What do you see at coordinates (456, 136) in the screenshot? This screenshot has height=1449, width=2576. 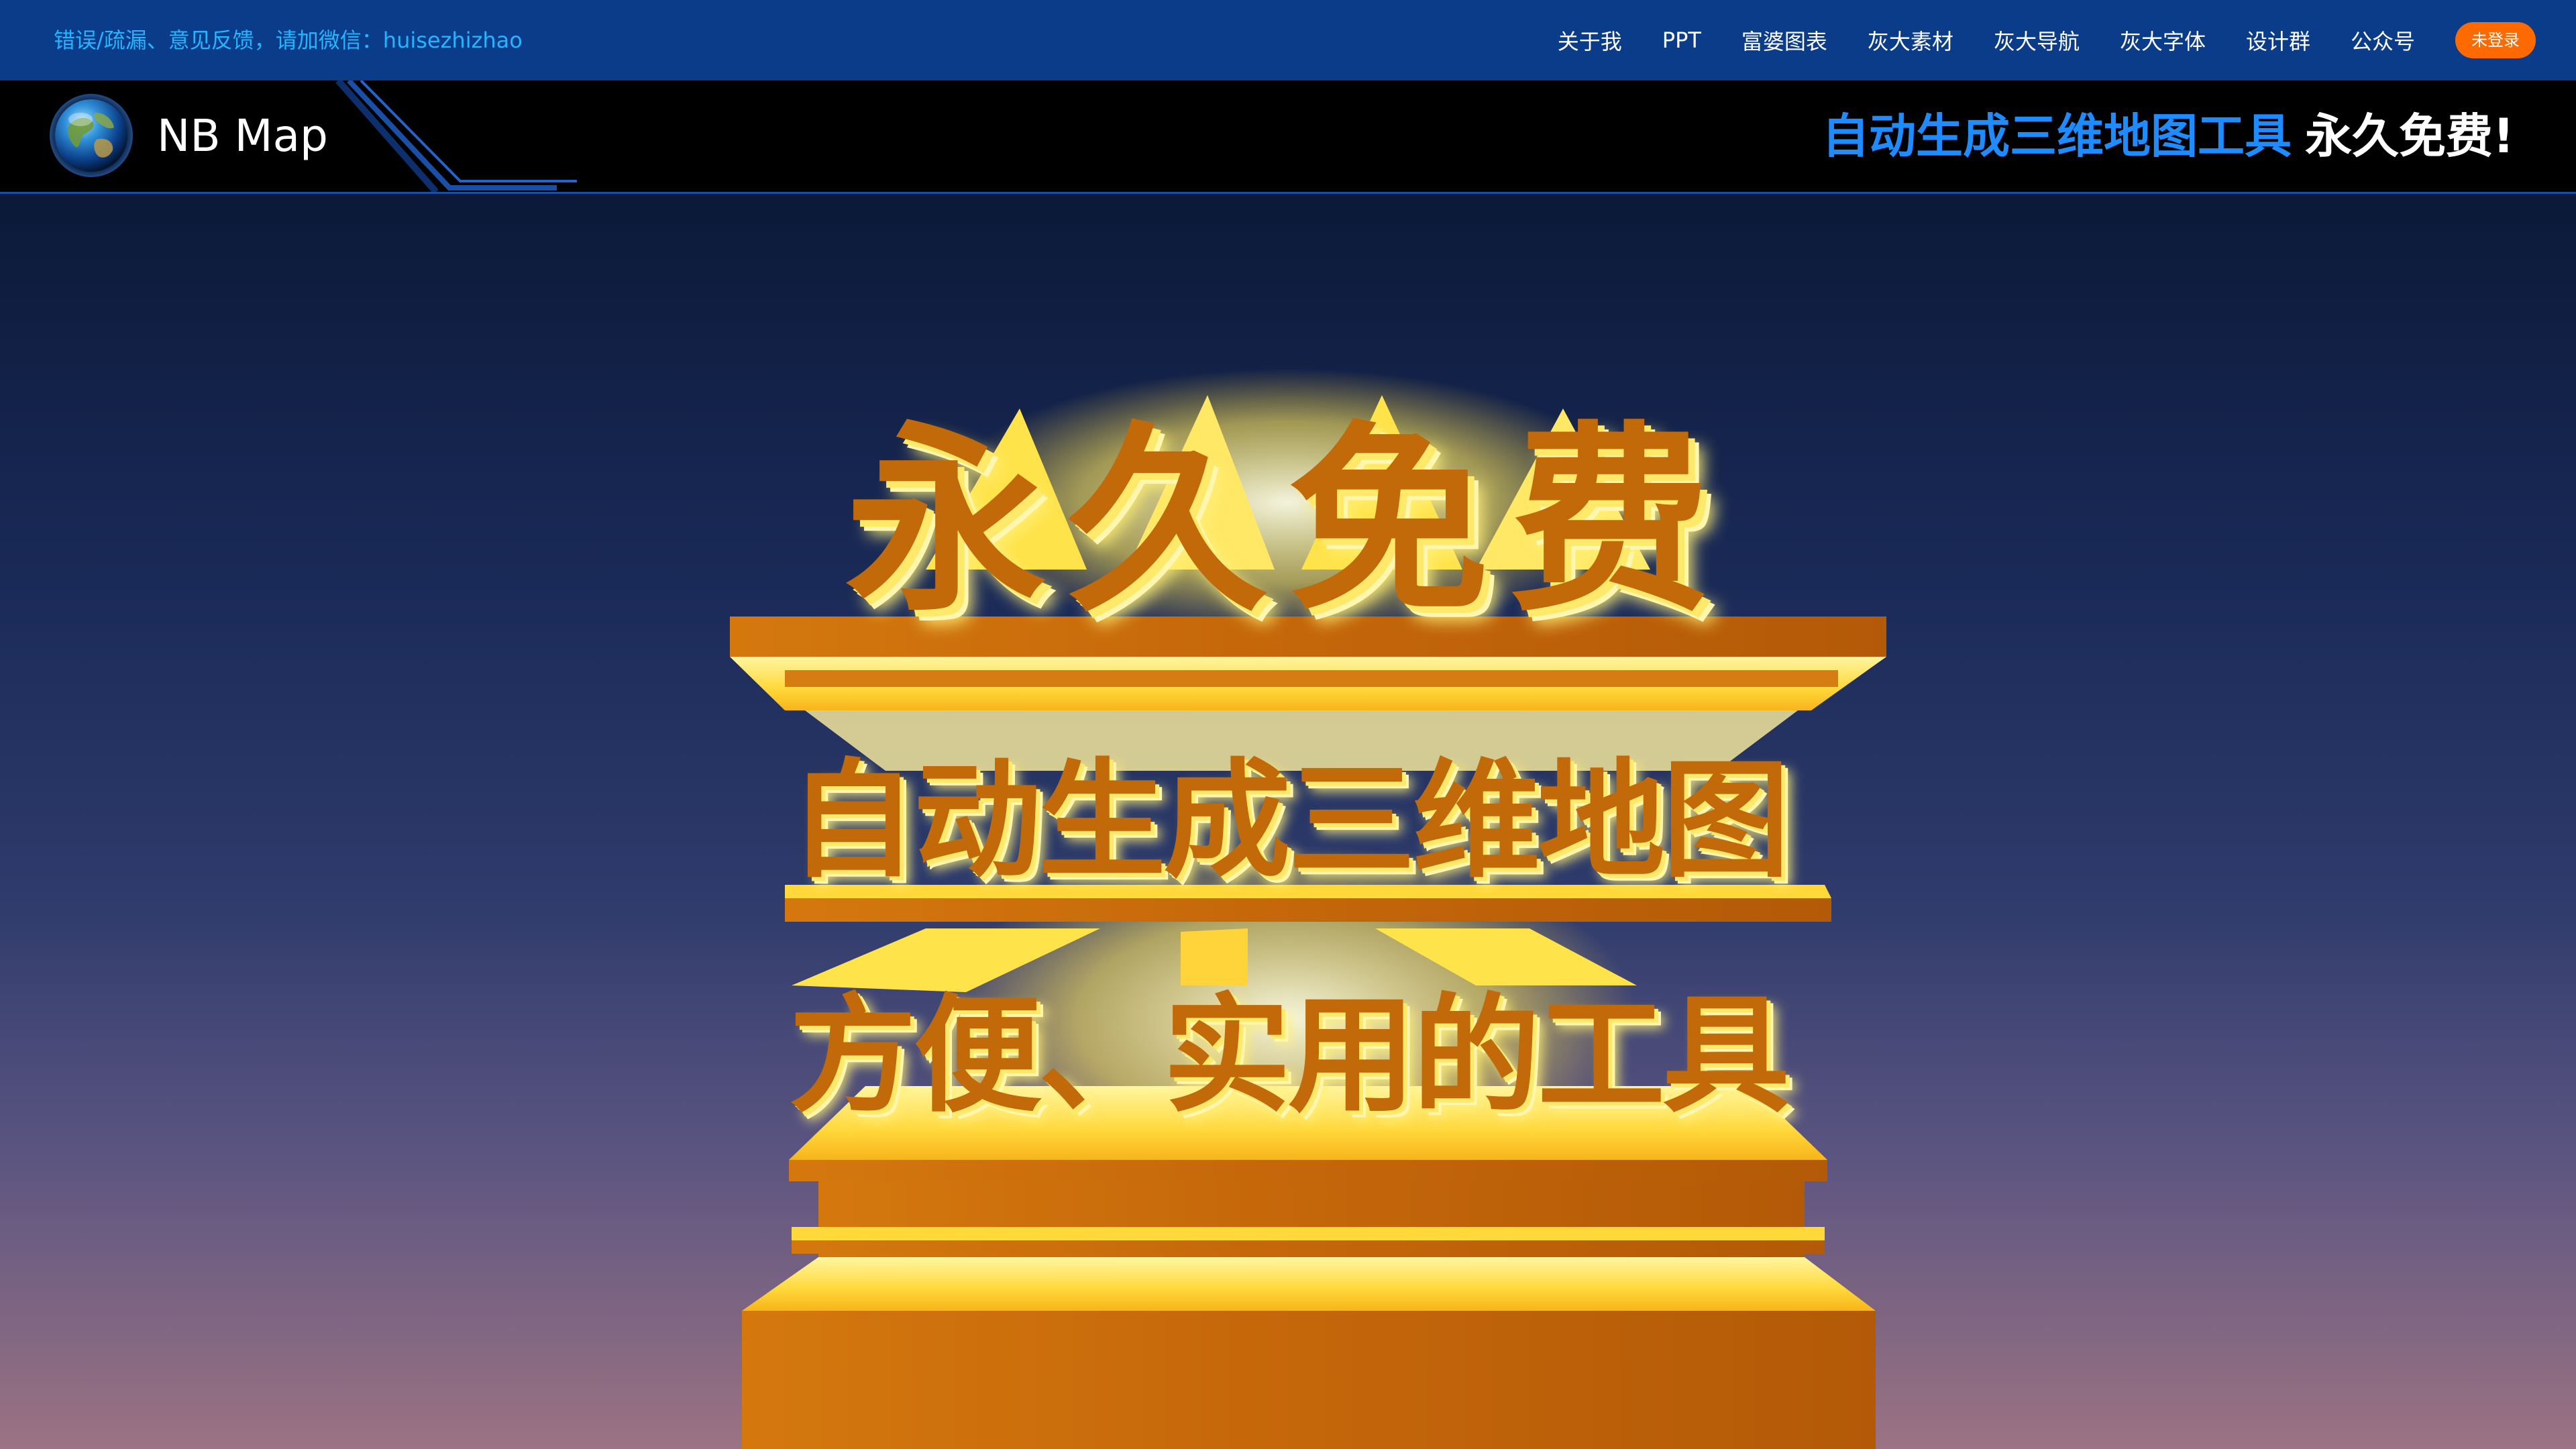 I see `header-decoration` at bounding box center [456, 136].